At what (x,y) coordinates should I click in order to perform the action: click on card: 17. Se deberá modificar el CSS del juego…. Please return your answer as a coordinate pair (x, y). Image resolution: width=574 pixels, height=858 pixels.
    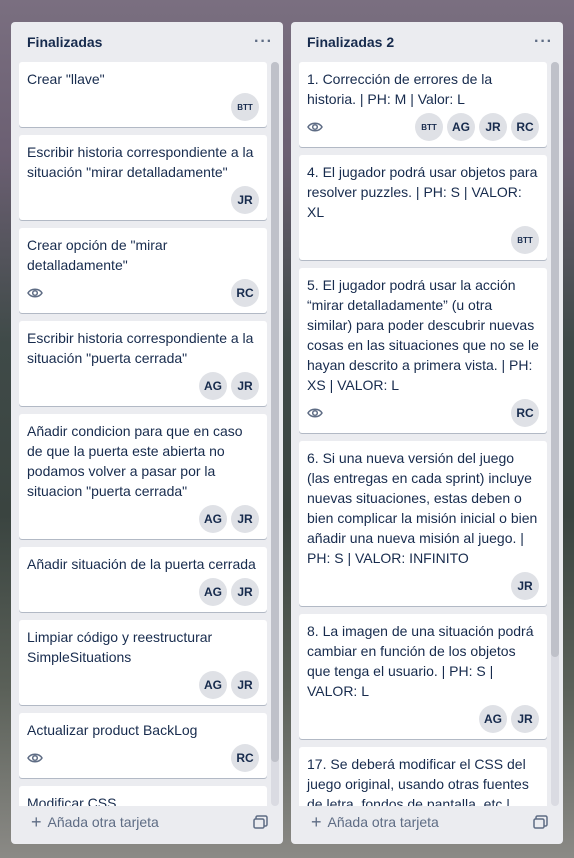
    Looking at the image, I should click on (423, 776).